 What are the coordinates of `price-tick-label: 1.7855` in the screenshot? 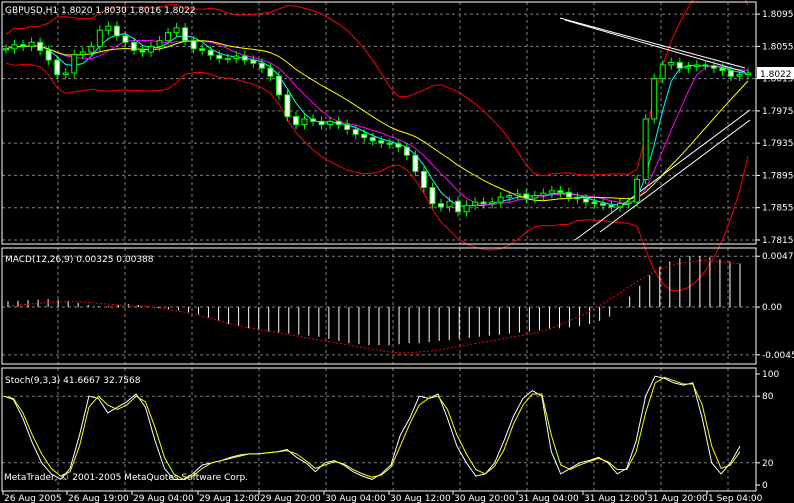 It's located at (778, 209).